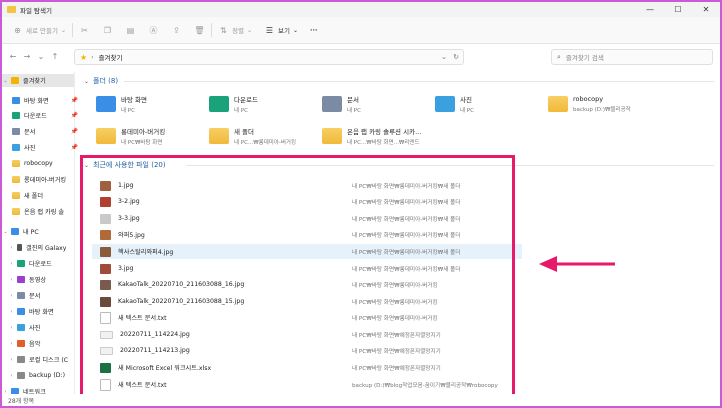  Describe the element at coordinates (632, 57) in the screenshot. I see `search-box: ⌕ 즐겨찾기 검색` at that location.